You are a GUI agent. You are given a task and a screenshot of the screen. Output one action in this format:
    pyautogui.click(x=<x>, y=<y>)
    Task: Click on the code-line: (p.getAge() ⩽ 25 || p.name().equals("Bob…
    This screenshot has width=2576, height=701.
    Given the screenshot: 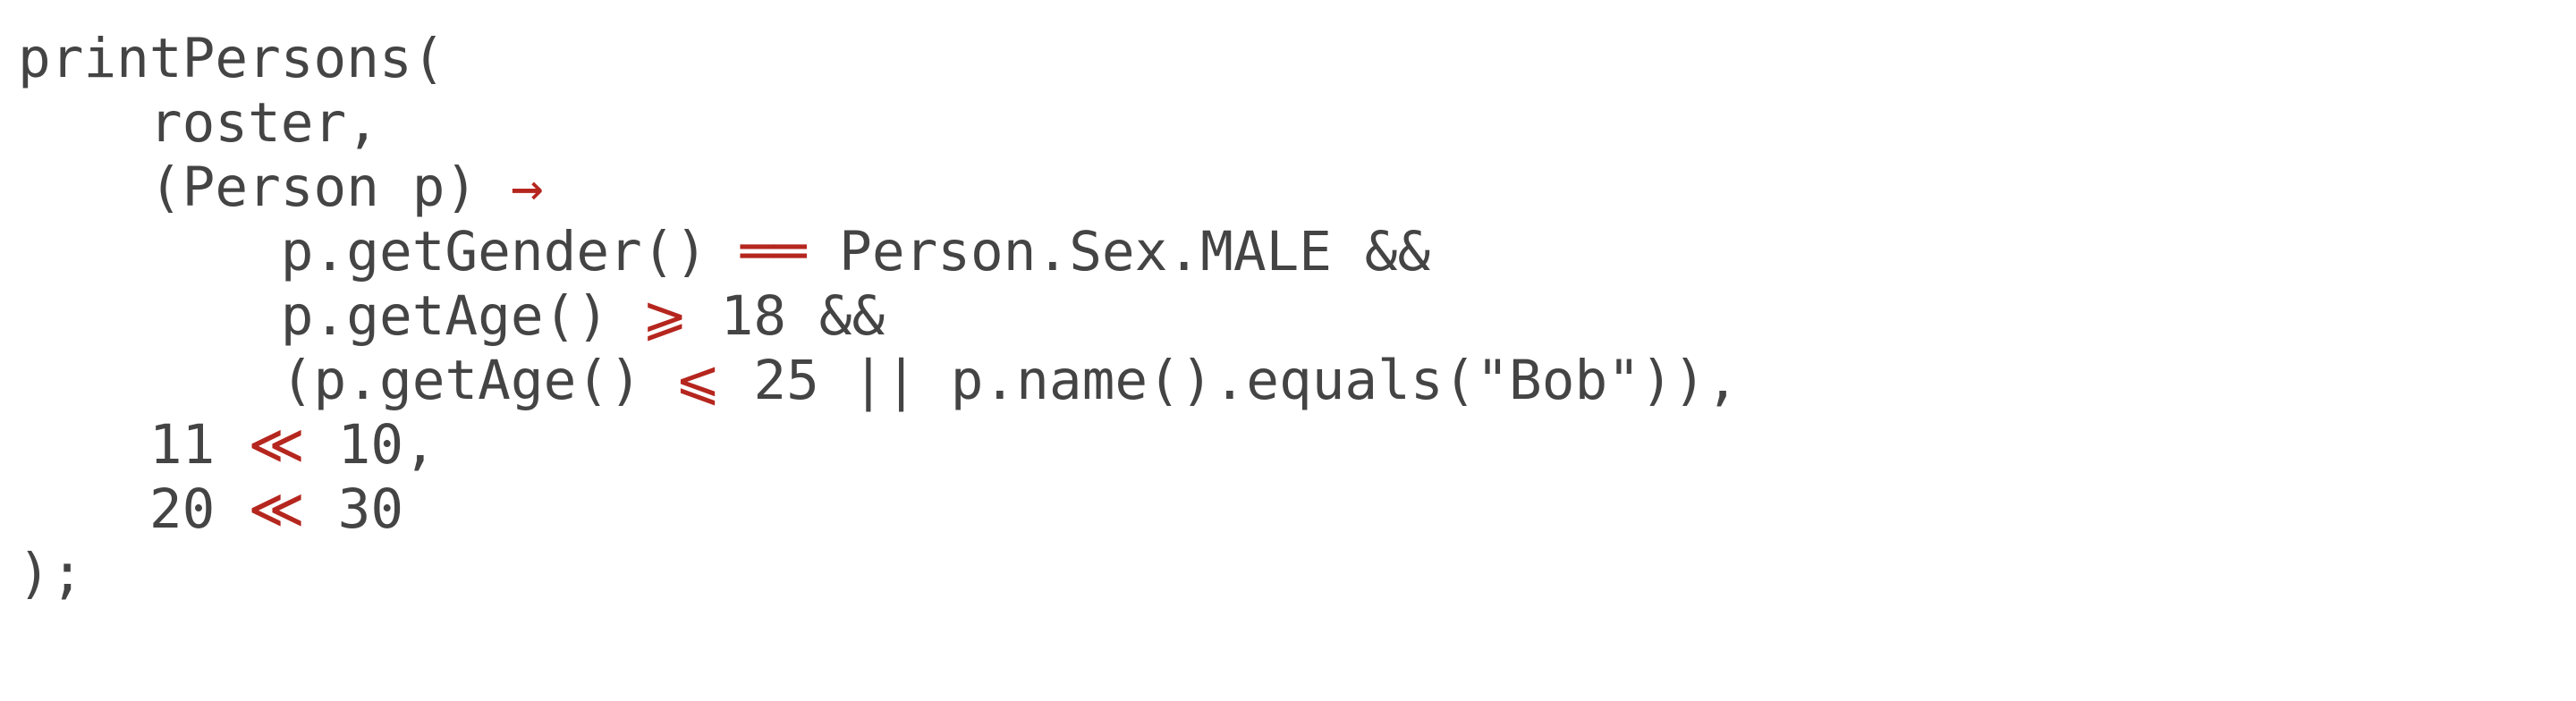 What is the action you would take?
    pyautogui.click(x=878, y=381)
    